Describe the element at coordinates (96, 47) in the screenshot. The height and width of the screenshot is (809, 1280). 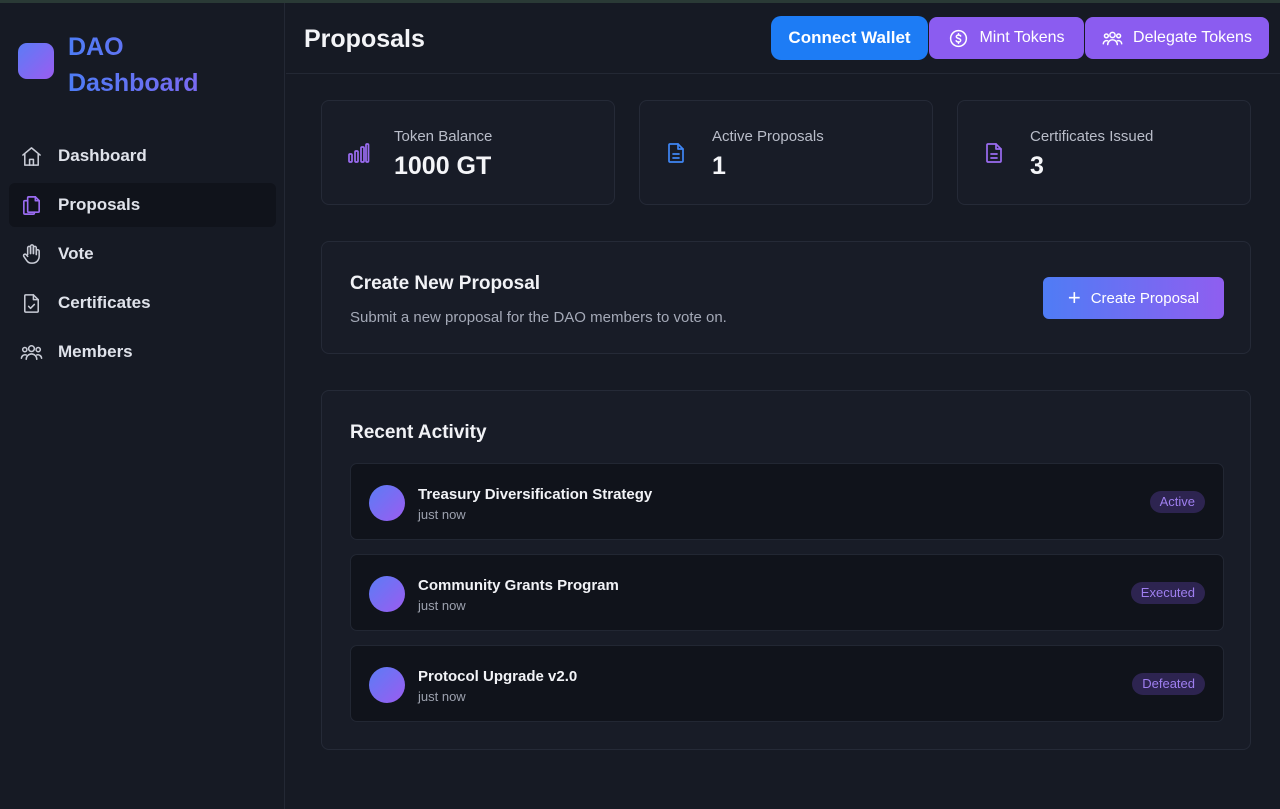
I see `brand-title-line1: DAO` at that location.